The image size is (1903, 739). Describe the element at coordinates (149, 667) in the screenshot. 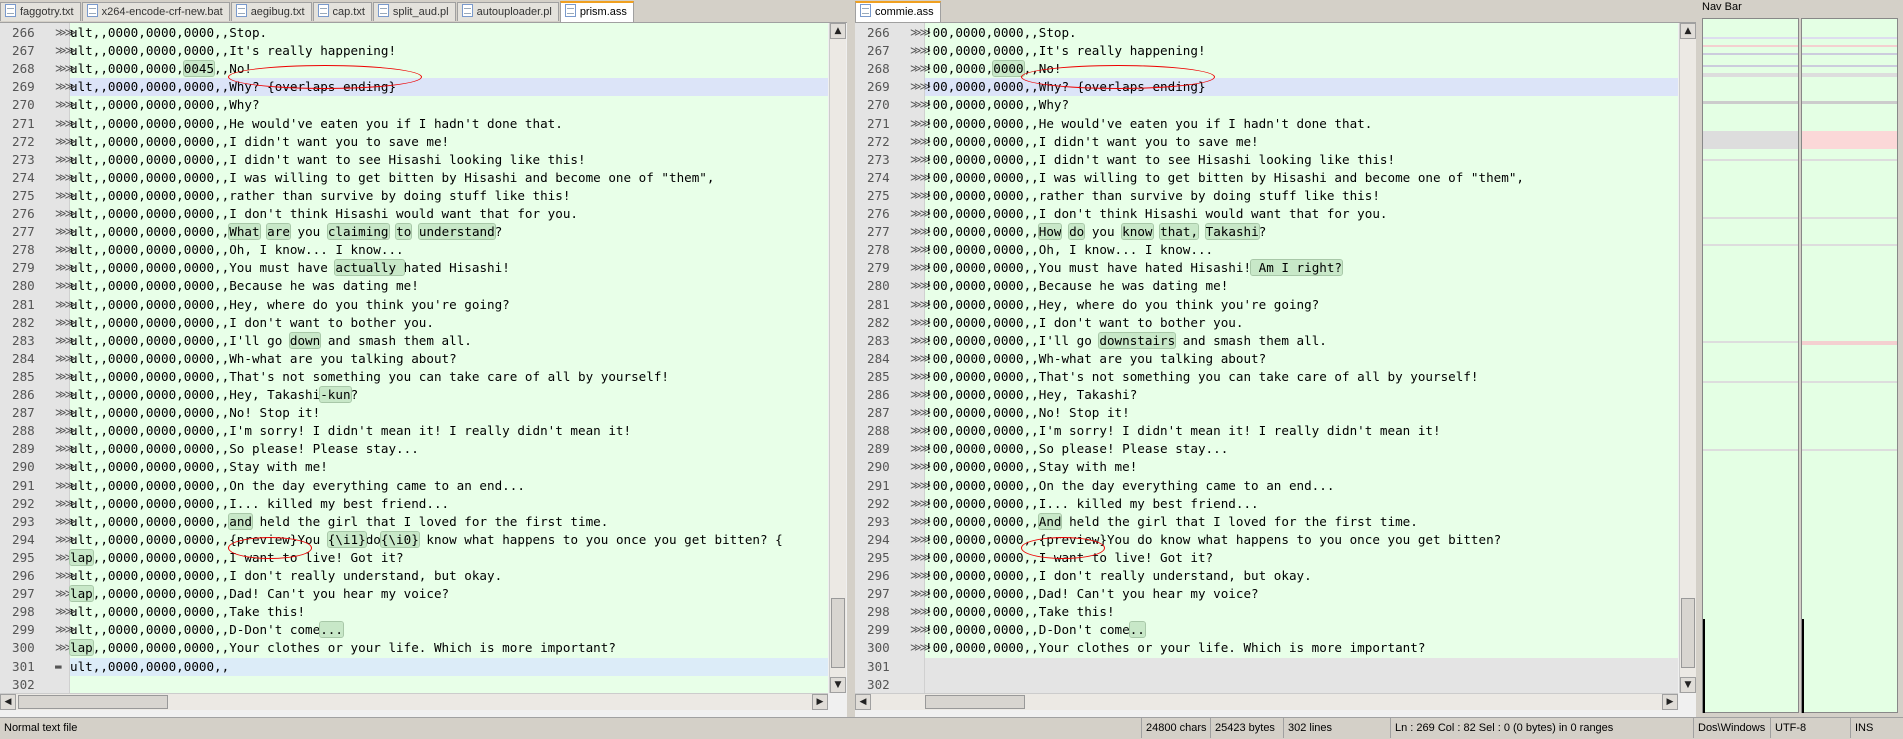

I see `text-line: ult,,0000,0000,0000,,` at that location.